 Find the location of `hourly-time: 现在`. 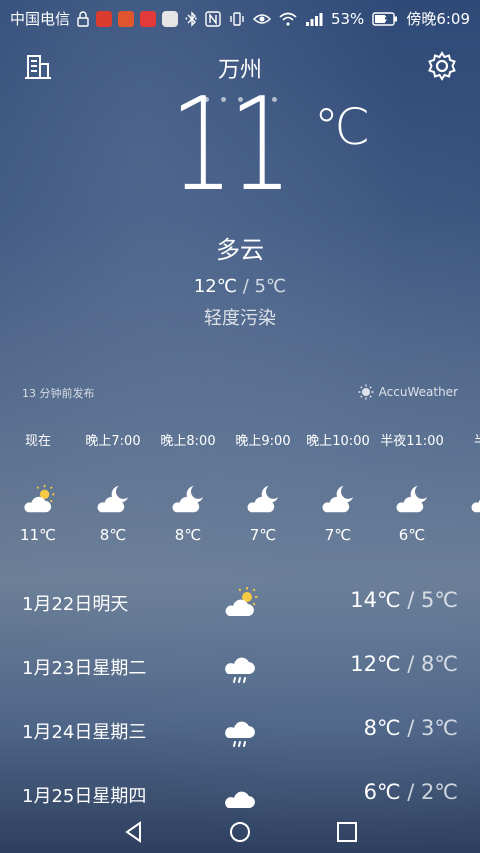

hourly-time: 现在 is located at coordinates (37, 441).